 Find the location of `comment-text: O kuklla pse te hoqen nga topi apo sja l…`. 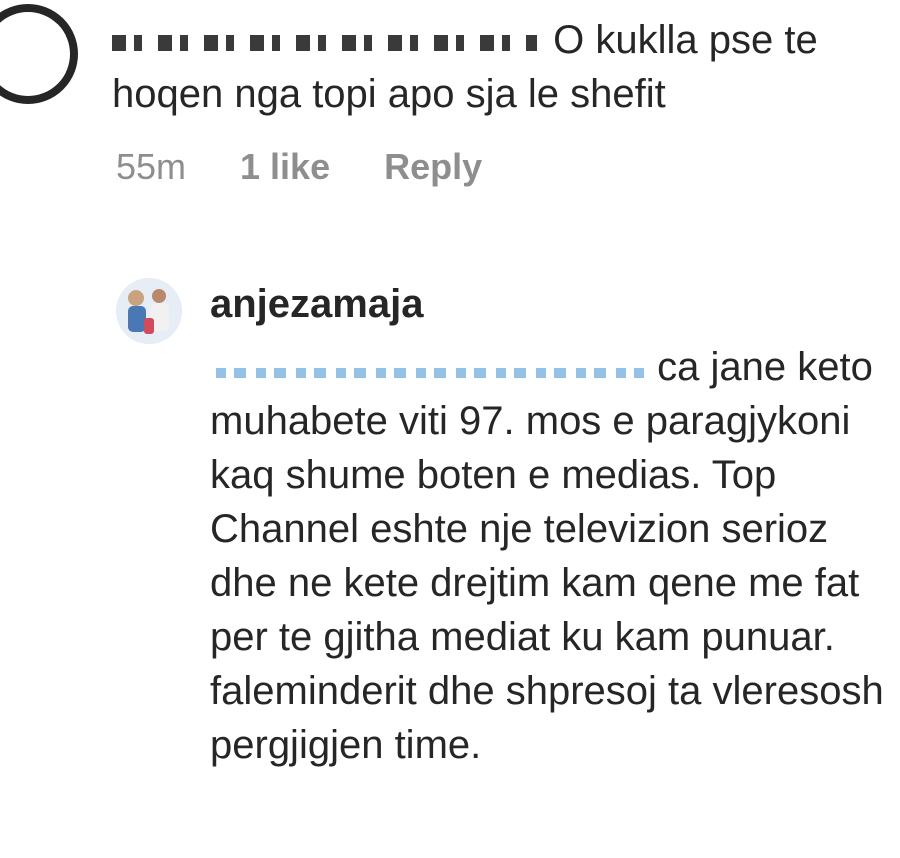

comment-text: O kuklla pse te hoqen nga topi apo sja l… is located at coordinates (502, 67).